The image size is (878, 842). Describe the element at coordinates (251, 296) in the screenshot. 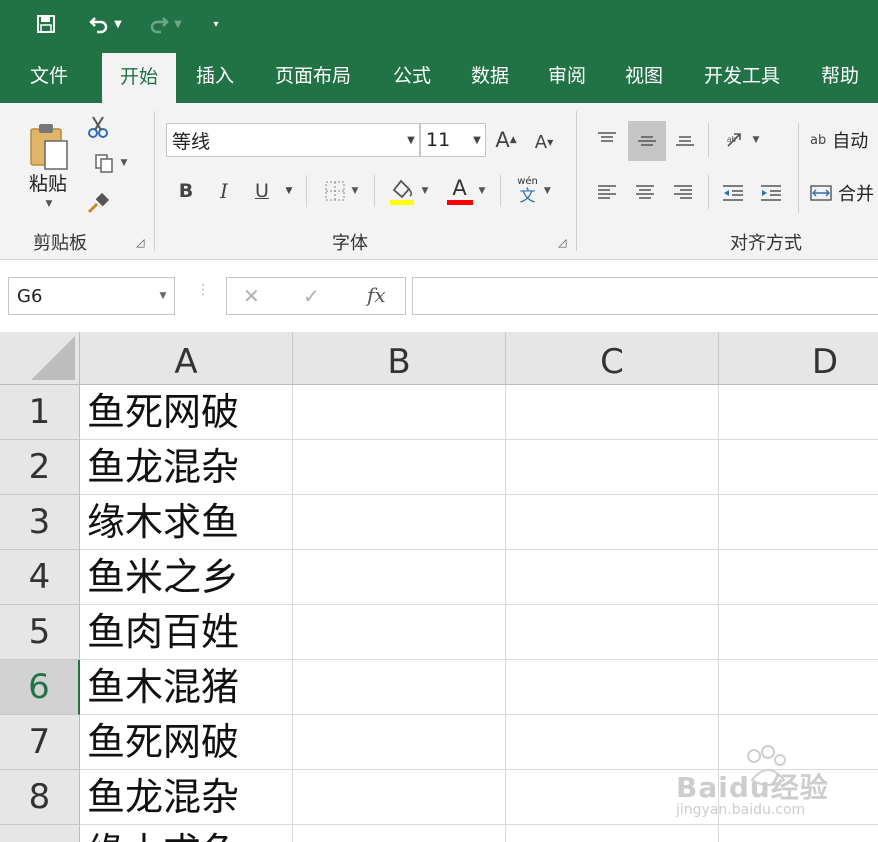

I see `cancel-button: ✕` at that location.